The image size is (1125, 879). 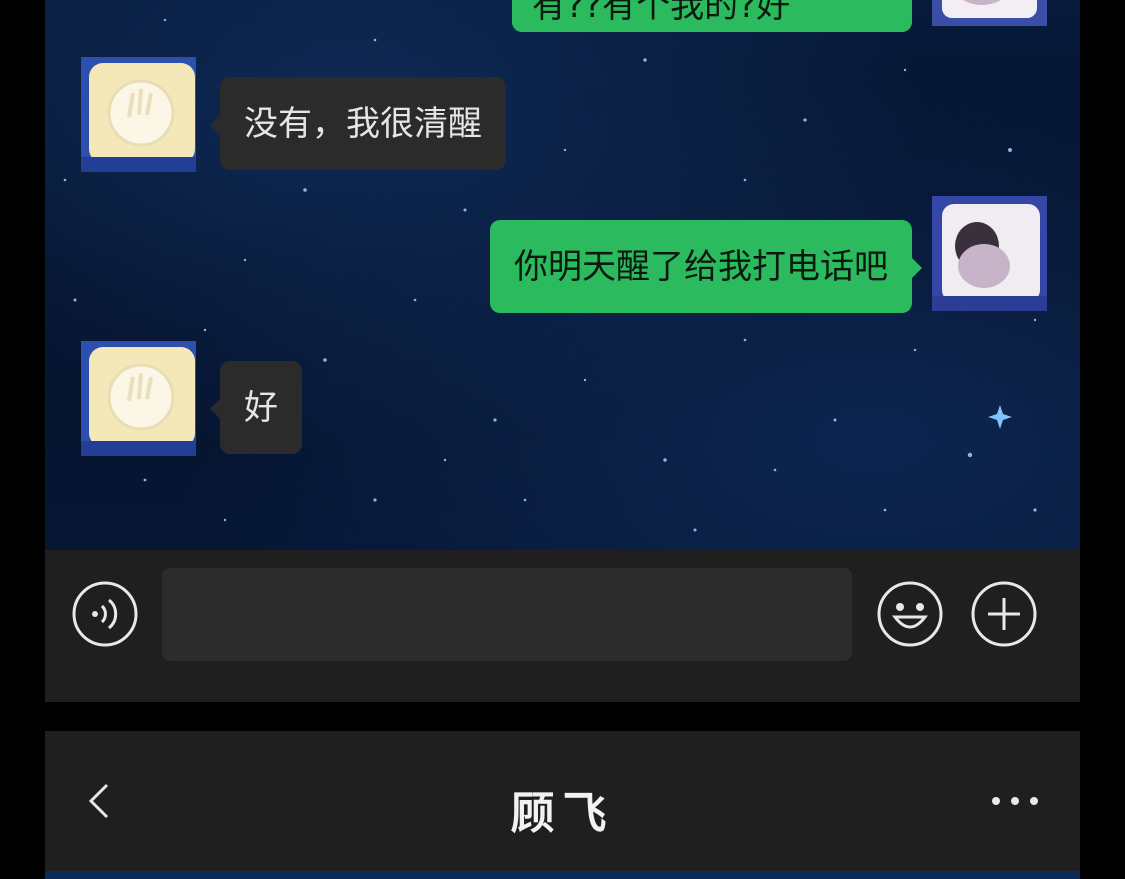 What do you see at coordinates (661, 13) in the screenshot?
I see `message-text-partial: 有??有个我的?好` at bounding box center [661, 13].